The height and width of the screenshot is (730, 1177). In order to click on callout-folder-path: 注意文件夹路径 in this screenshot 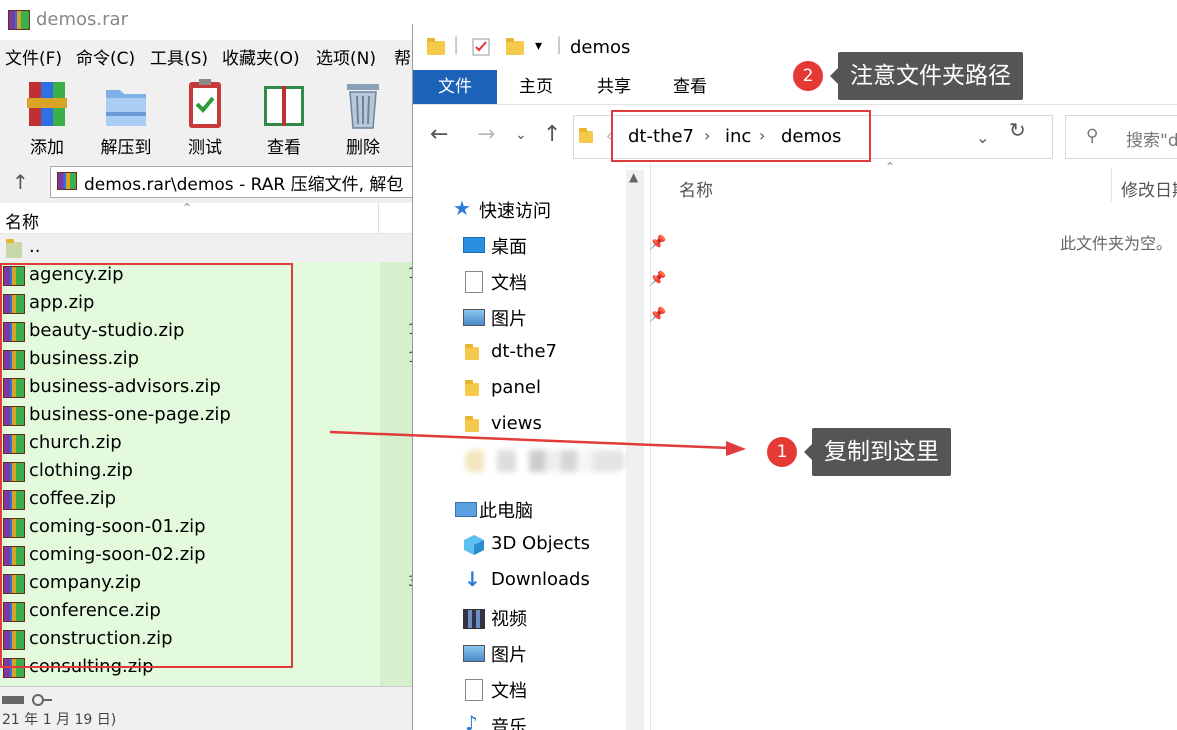, I will do `click(926, 76)`.